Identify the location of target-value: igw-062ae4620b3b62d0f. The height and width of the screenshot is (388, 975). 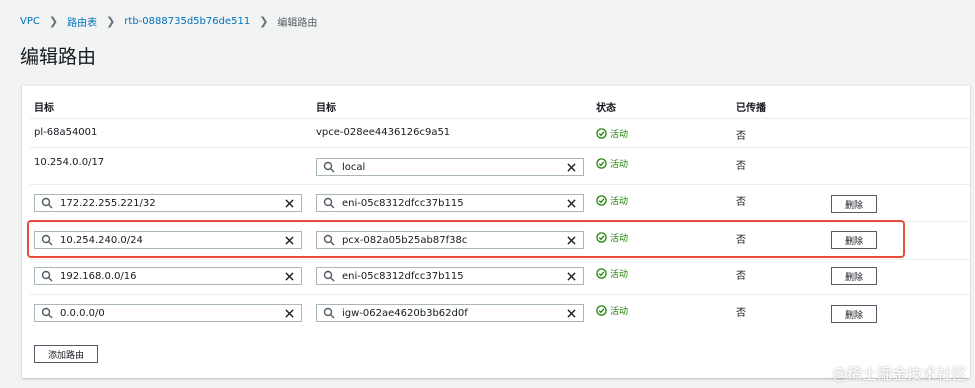
(405, 313).